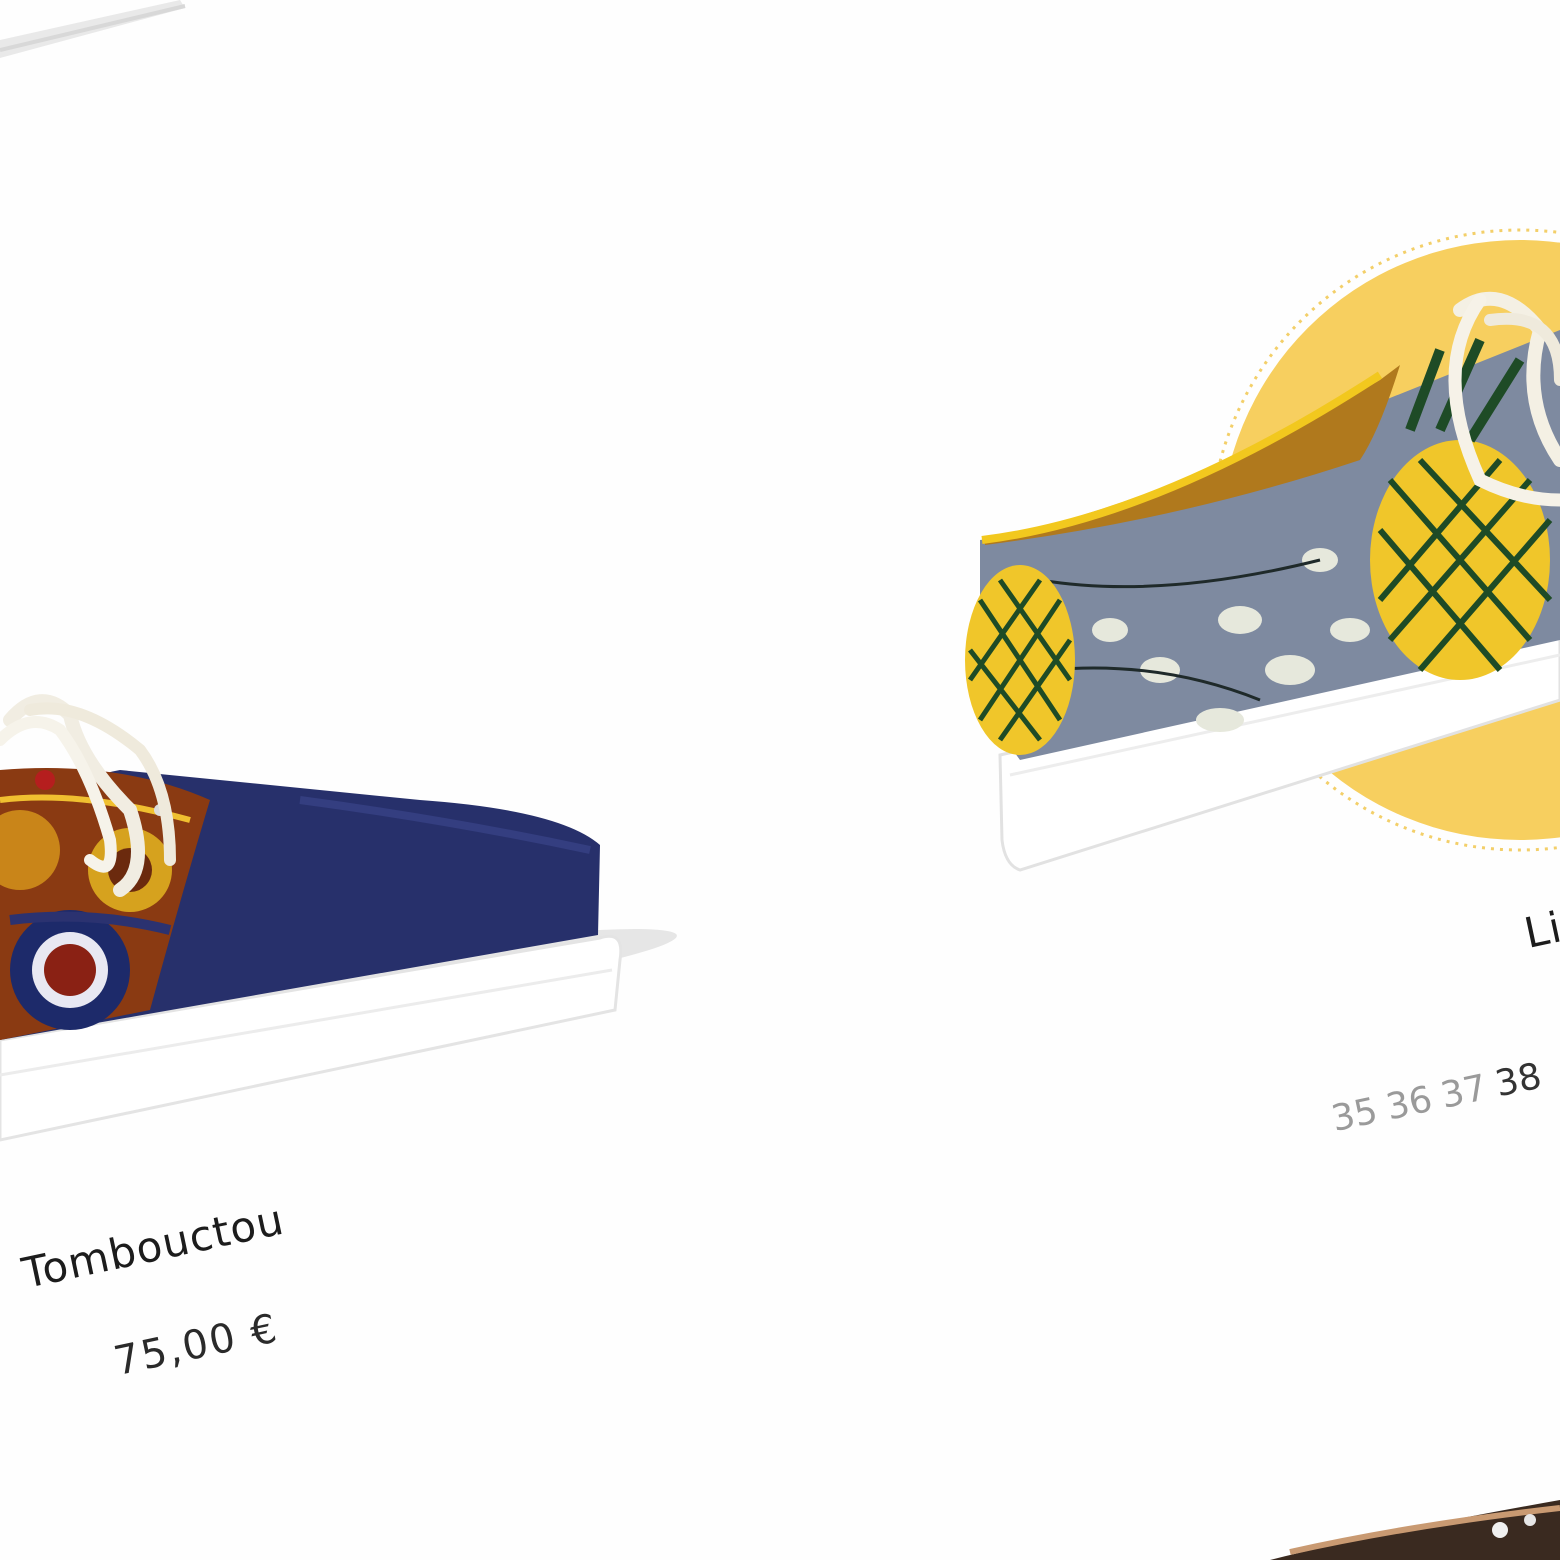 The height and width of the screenshot is (1560, 1560). What do you see at coordinates (1518, 1081) in the screenshot?
I see `size-option: 38` at bounding box center [1518, 1081].